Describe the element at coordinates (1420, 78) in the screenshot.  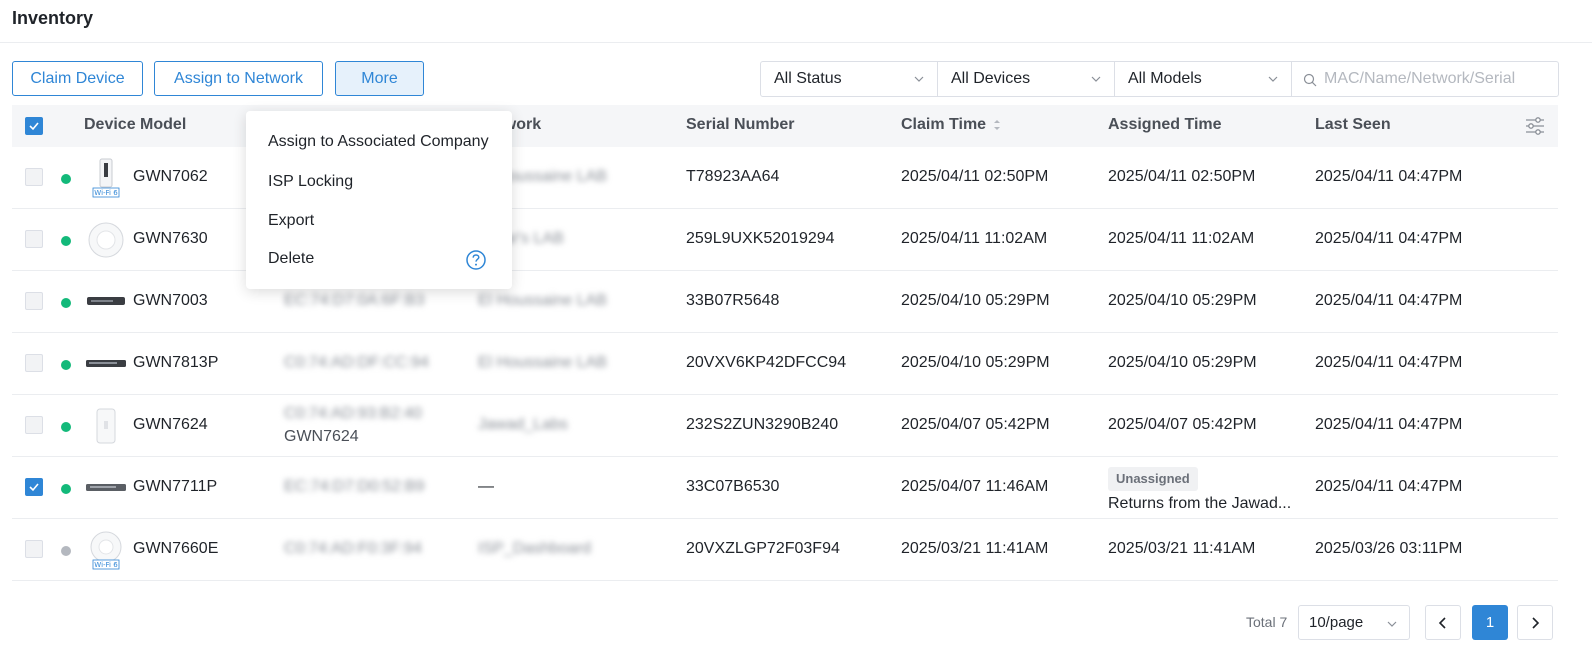
I see `search-placeholder: MAC/Name/Network/Serial` at that location.